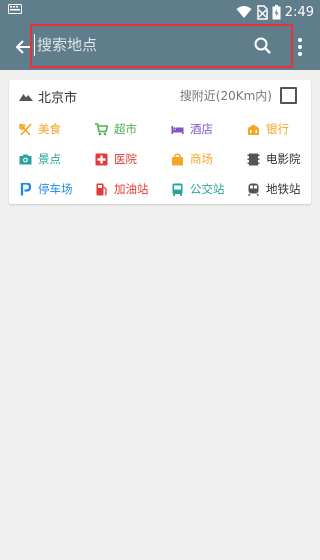 The image size is (320, 560). Describe the element at coordinates (253, 189) in the screenshot. I see `subway-icon` at that location.